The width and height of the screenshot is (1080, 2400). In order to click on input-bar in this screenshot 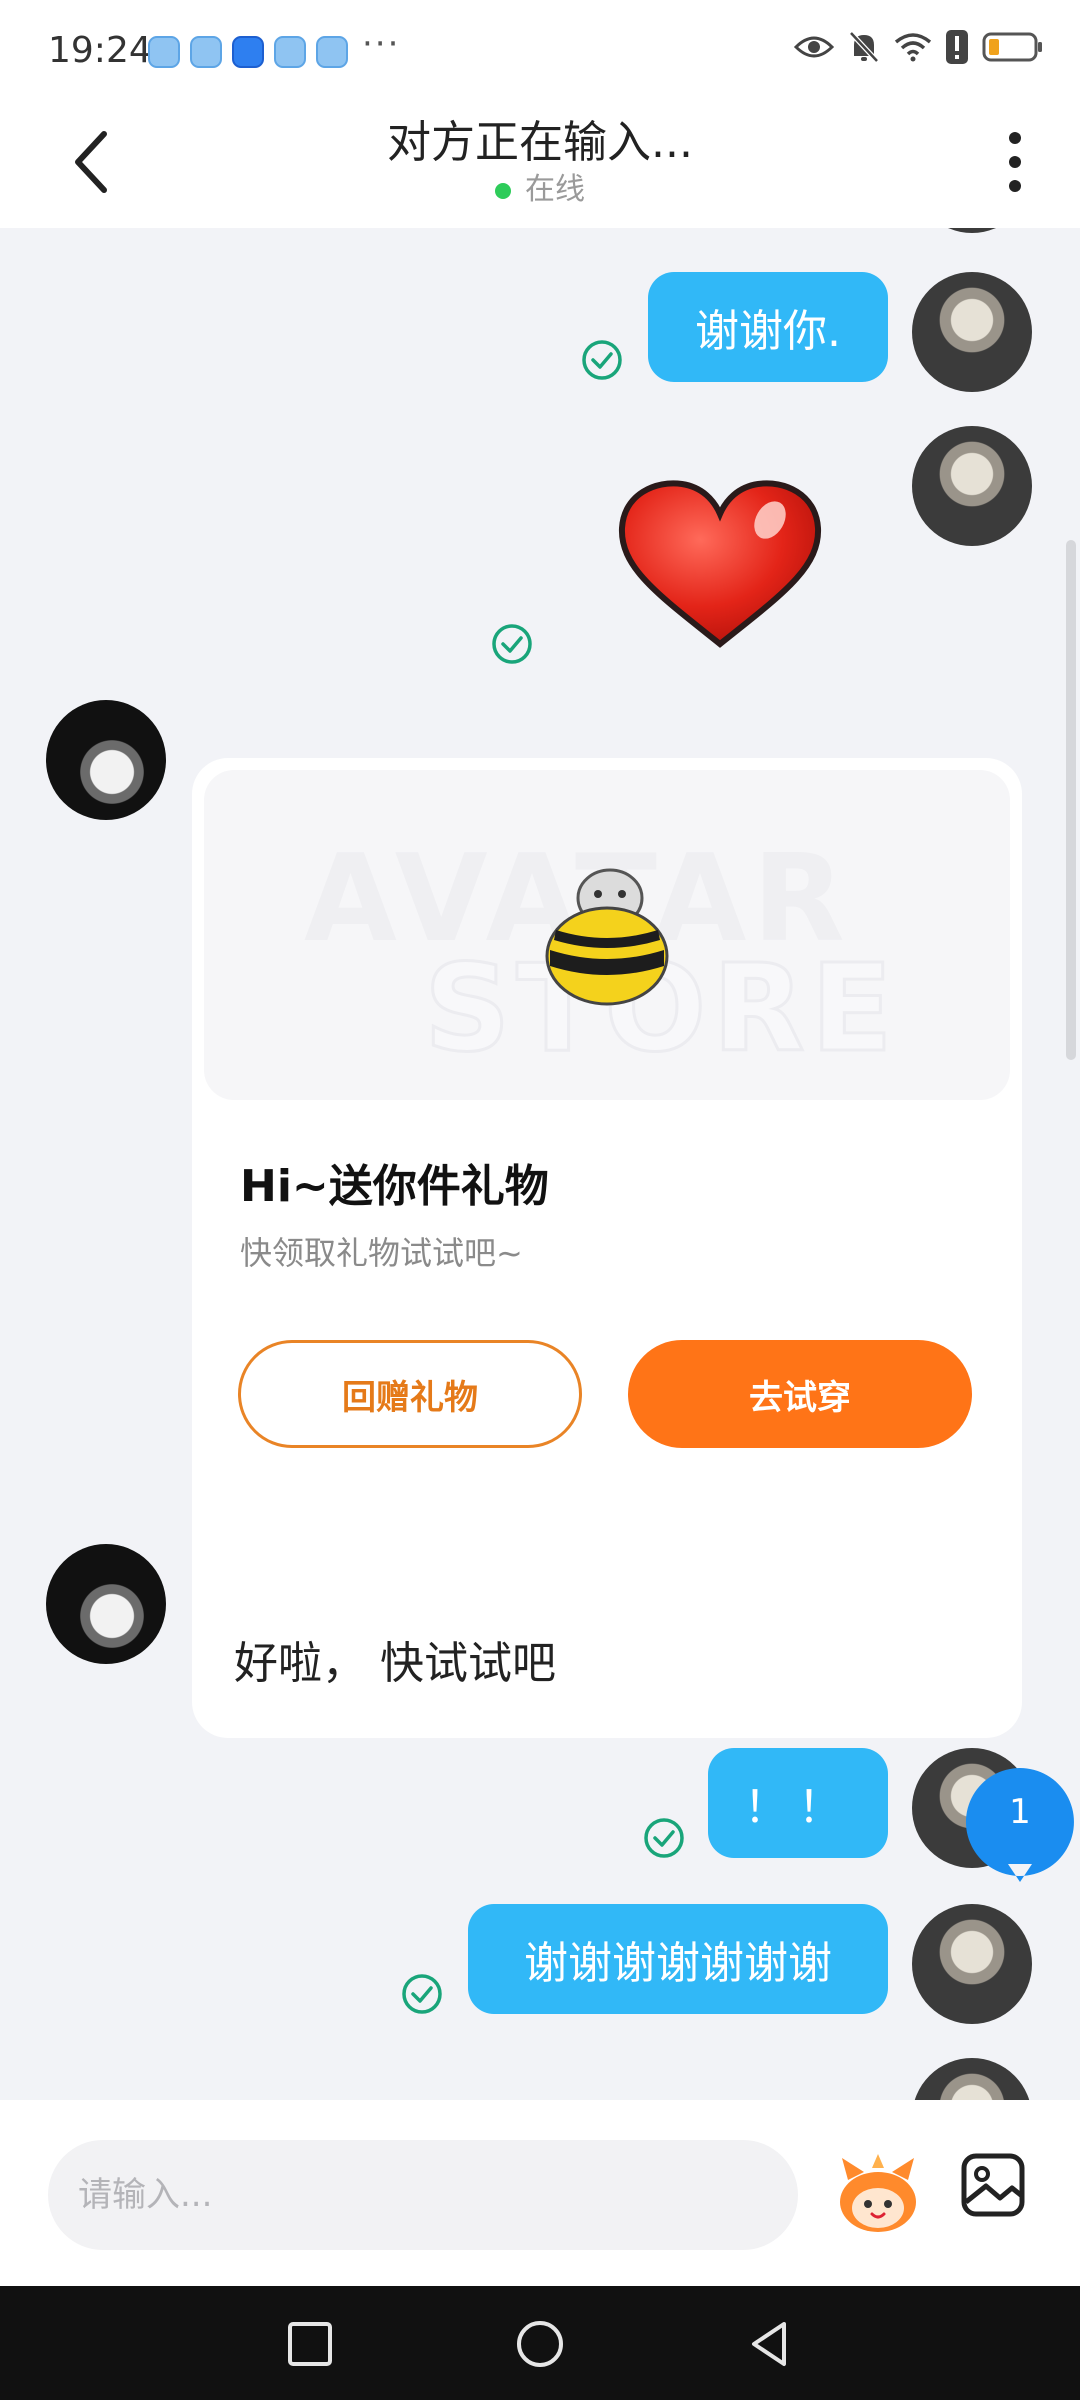, I will do `click(540, 2193)`.